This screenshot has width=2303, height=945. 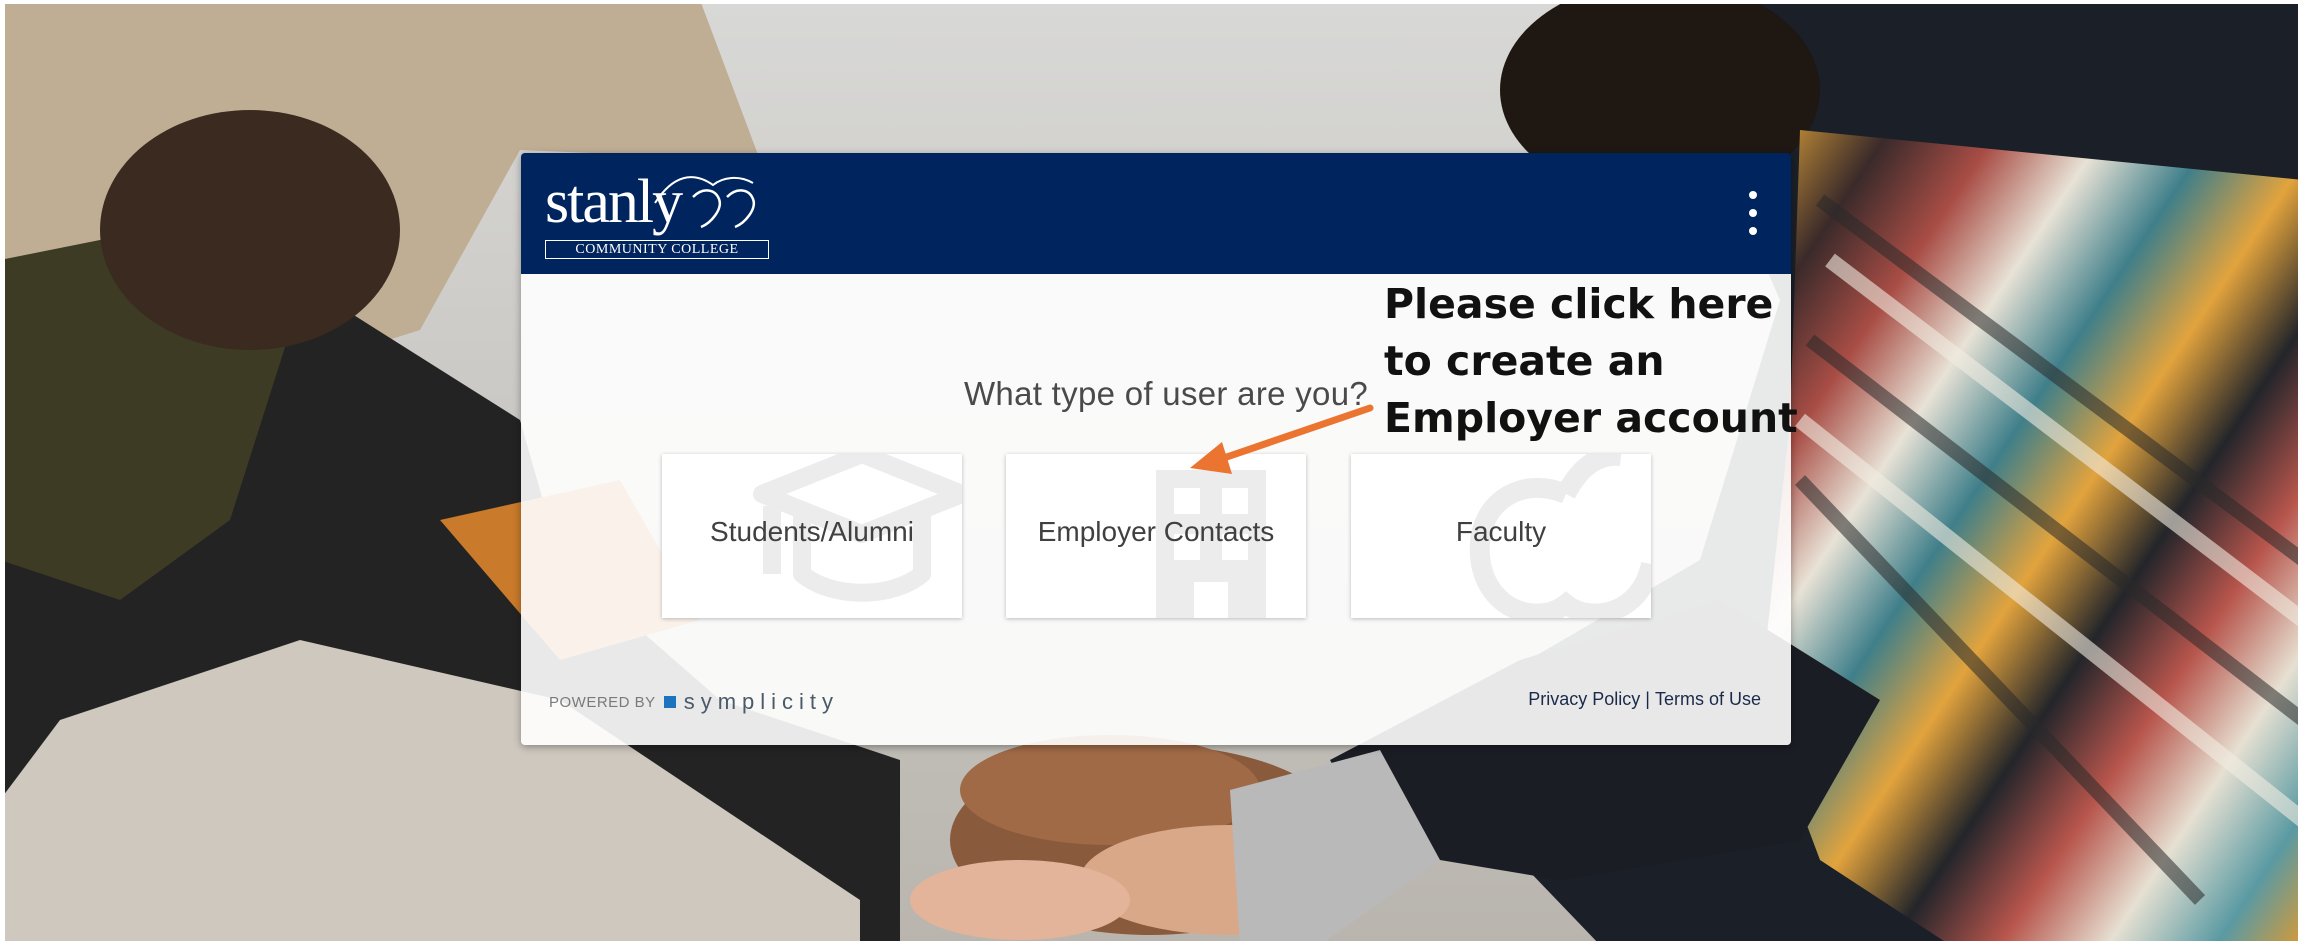 I want to click on arrow-icon, so click(x=1282, y=439).